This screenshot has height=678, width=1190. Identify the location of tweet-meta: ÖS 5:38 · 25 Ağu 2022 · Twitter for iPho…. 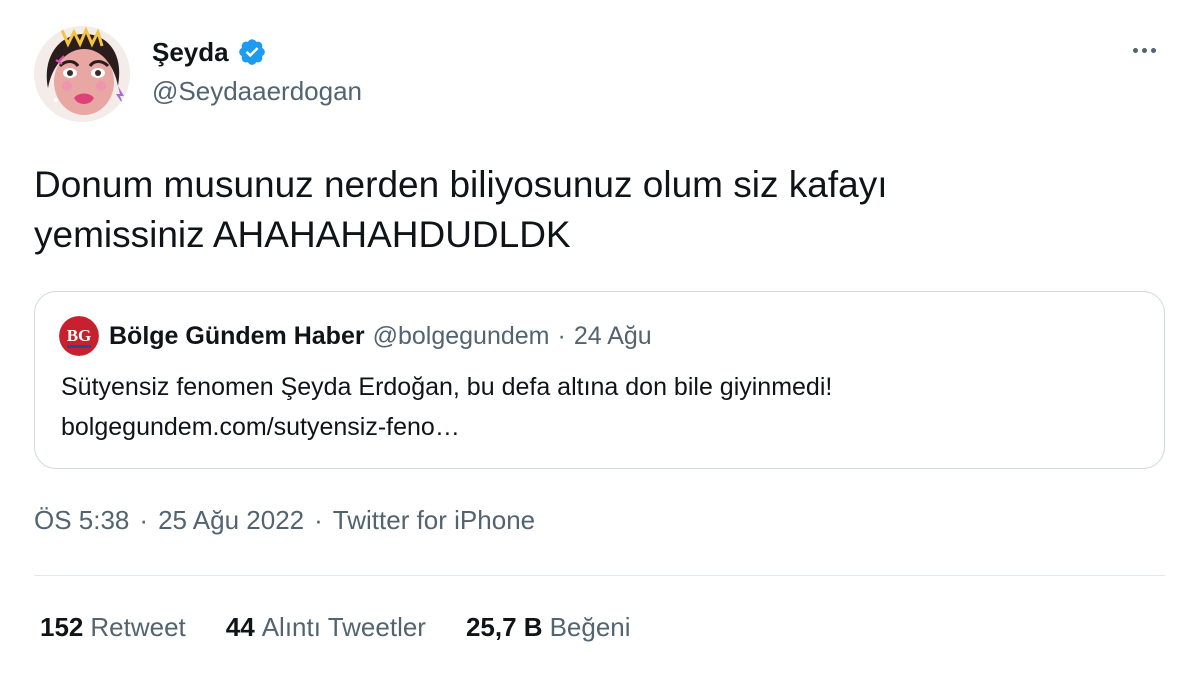
(284, 520).